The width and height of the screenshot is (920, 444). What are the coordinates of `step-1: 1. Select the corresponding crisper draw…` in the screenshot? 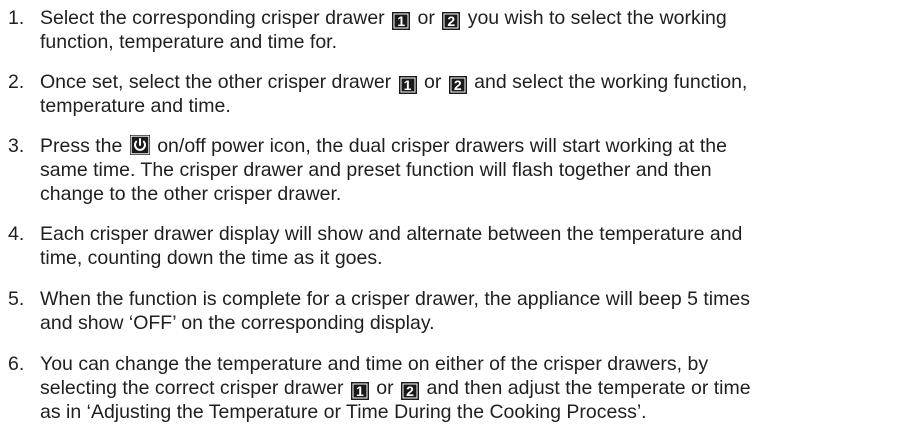 It's located at (452, 30).